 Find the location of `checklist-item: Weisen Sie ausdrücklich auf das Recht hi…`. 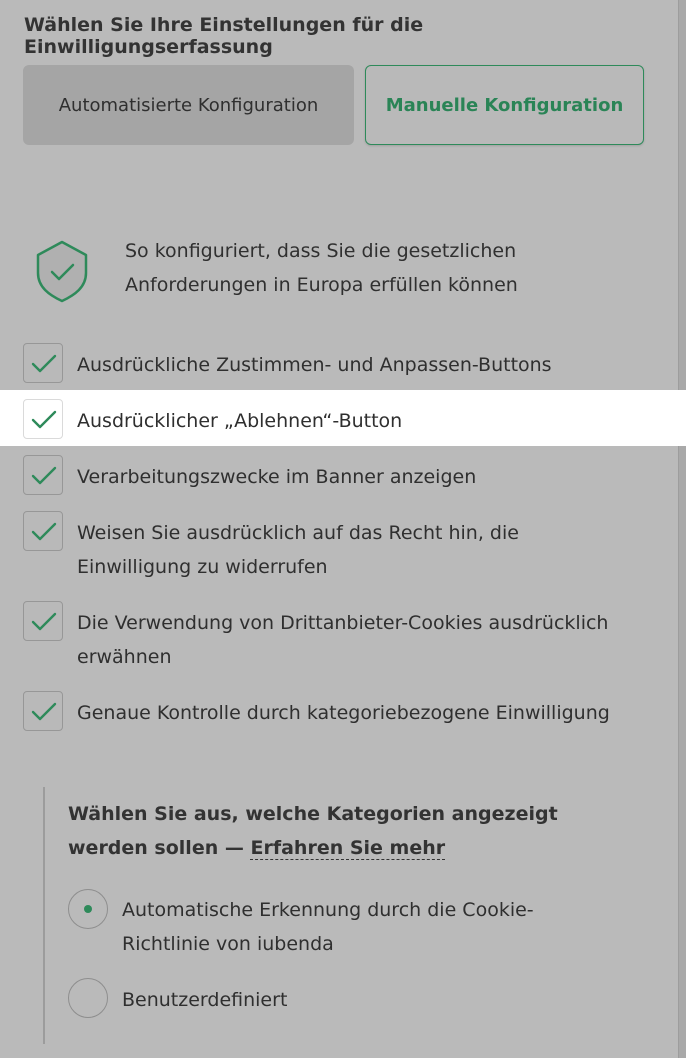

checklist-item: Weisen Sie ausdrücklich auf das Recht hi… is located at coordinates (343, 551).